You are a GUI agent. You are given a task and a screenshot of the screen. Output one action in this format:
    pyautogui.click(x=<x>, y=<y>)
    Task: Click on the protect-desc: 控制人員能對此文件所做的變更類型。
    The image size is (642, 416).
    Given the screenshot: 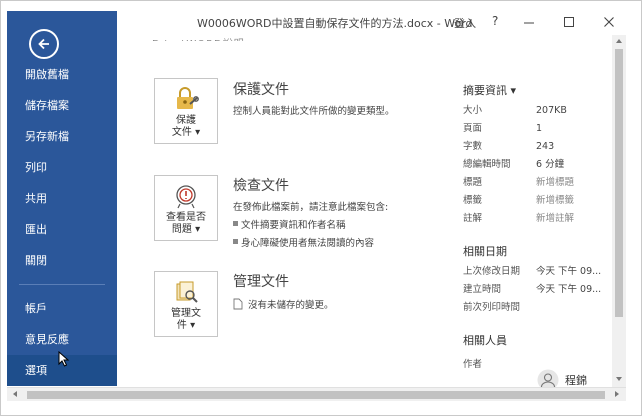 What is the action you would take?
    pyautogui.click(x=314, y=111)
    